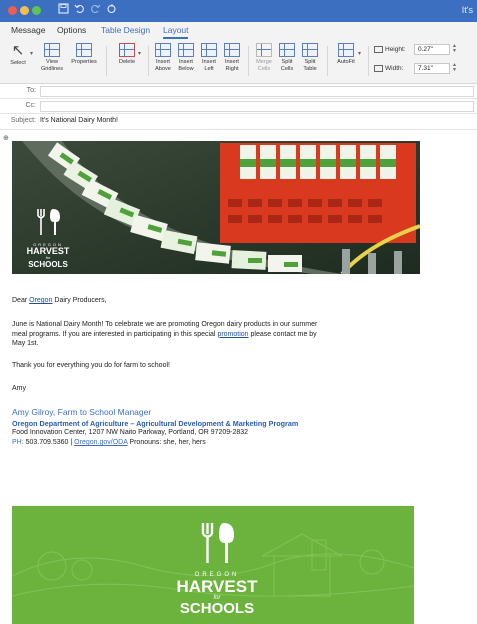 This screenshot has width=477, height=624. Describe the element at coordinates (232, 50) in the screenshot. I see `insert-right-icon` at that location.